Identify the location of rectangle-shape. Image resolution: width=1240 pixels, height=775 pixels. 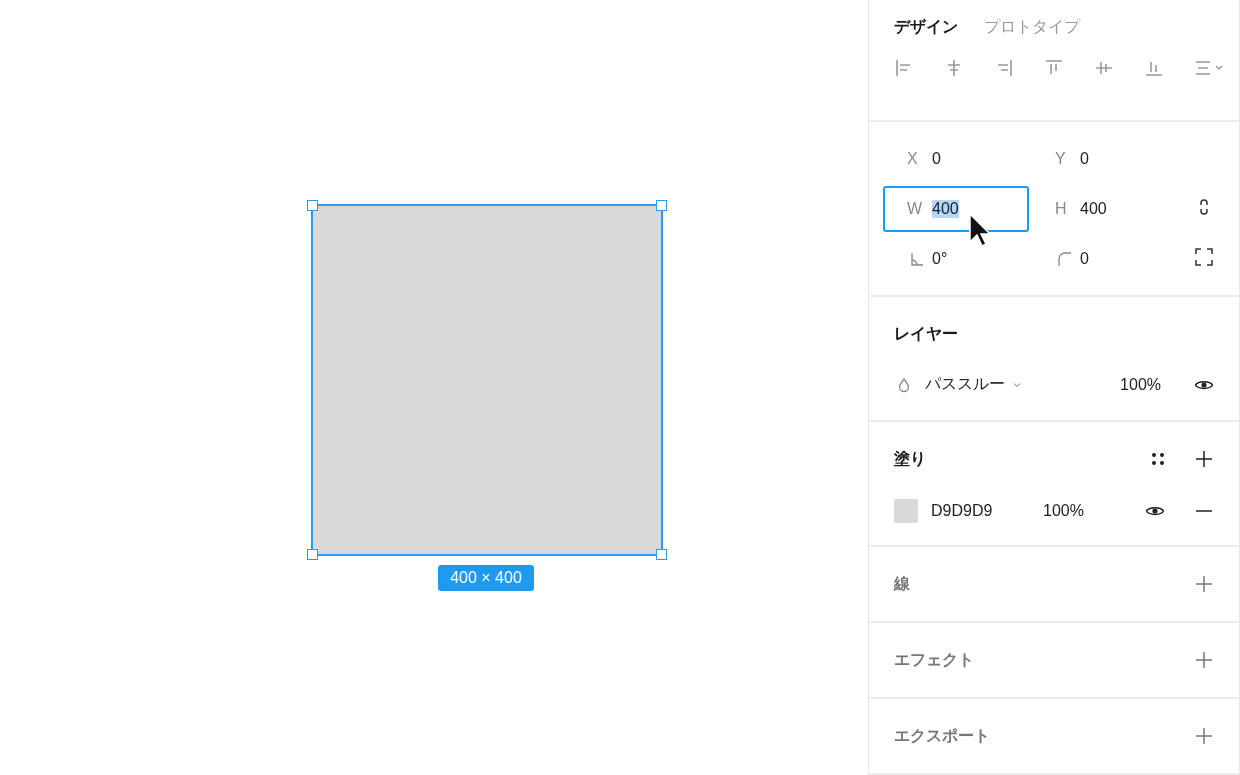
(487, 380).